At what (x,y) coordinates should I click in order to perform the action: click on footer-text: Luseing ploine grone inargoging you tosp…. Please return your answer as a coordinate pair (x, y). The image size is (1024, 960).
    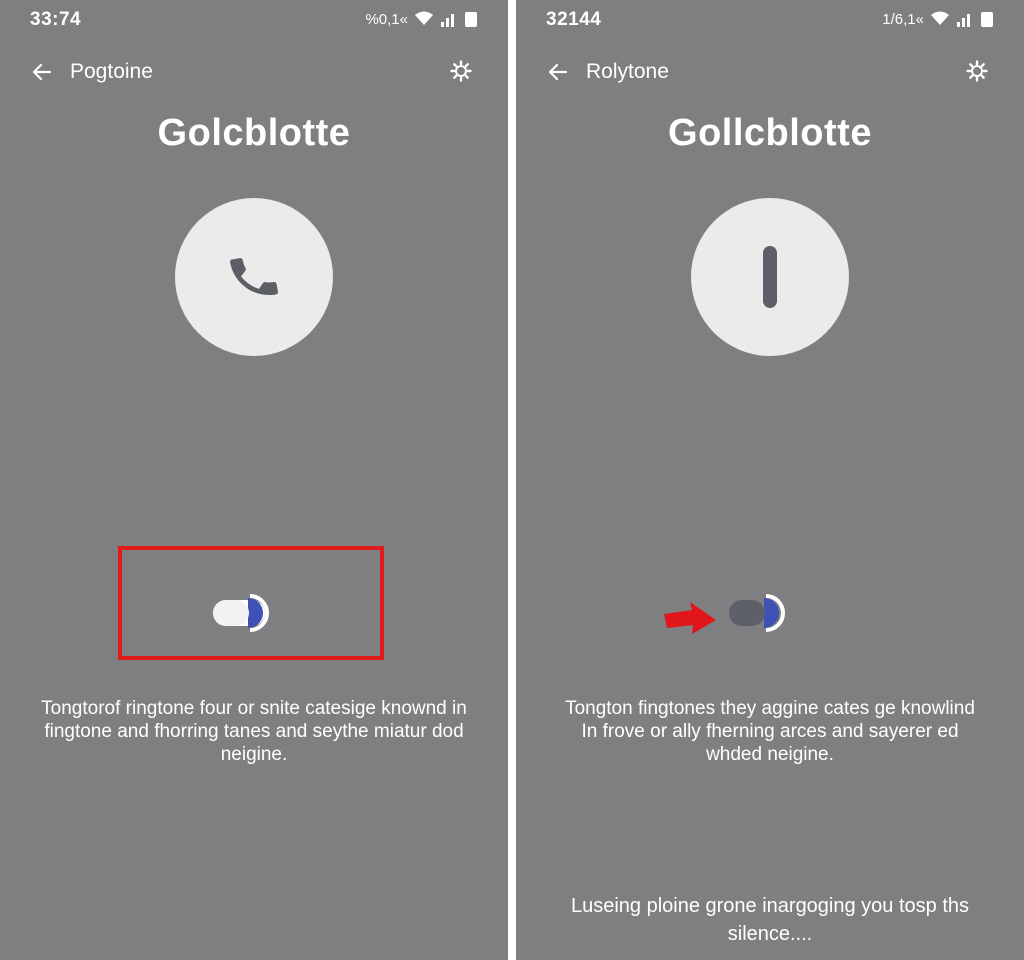
    Looking at the image, I should click on (770, 920).